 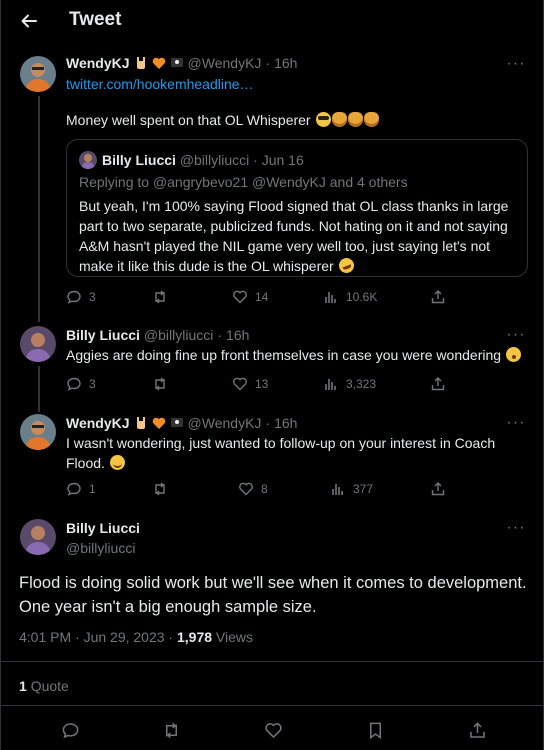 I want to click on views-label: Views, so click(x=234, y=637).